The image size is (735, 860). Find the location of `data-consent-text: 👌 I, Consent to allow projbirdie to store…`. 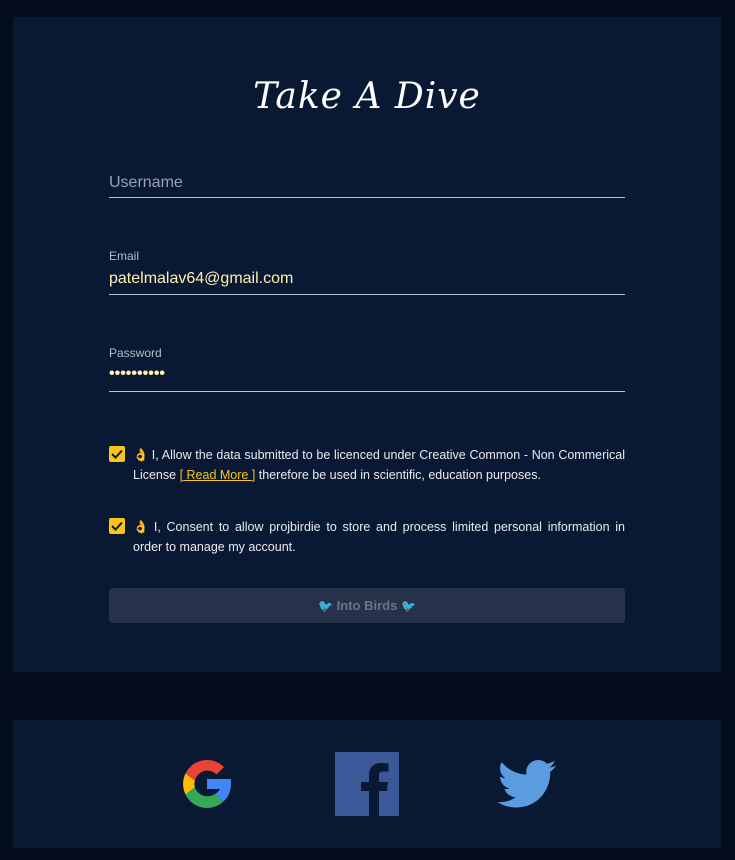

data-consent-text: 👌 I, Consent to allow projbirdie to store… is located at coordinates (379, 537).